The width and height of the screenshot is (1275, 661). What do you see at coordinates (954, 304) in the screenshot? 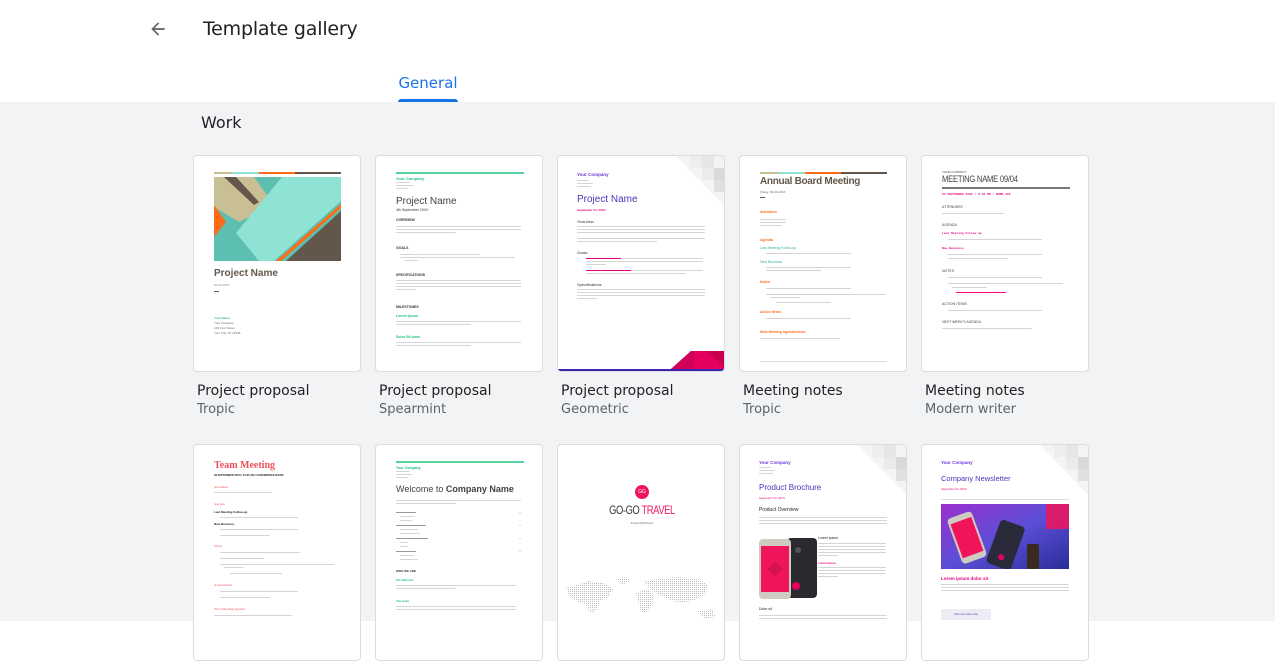
I see `thumb-section: ACTION ITEMS` at bounding box center [954, 304].